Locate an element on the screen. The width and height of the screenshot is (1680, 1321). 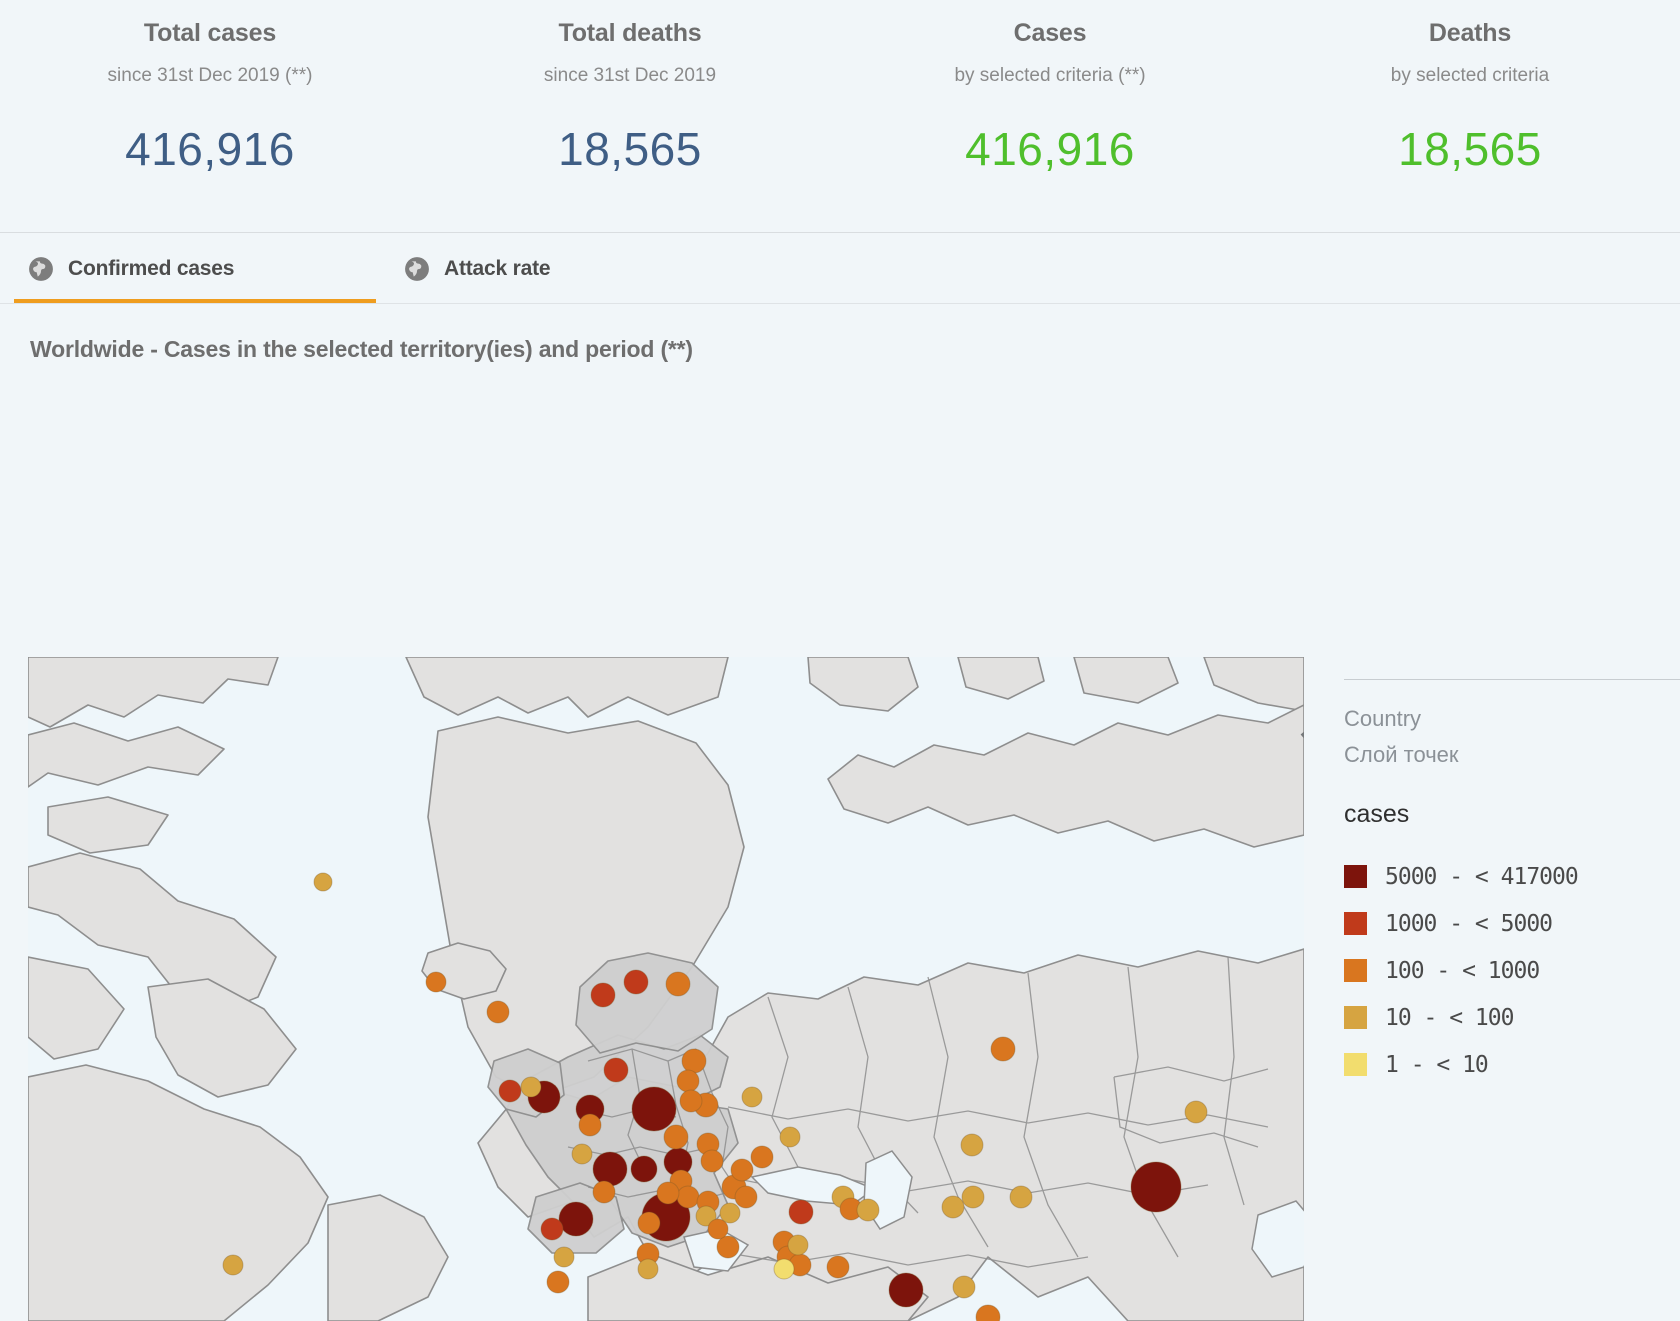
kpi-value: 18,565 is located at coordinates (630, 149).